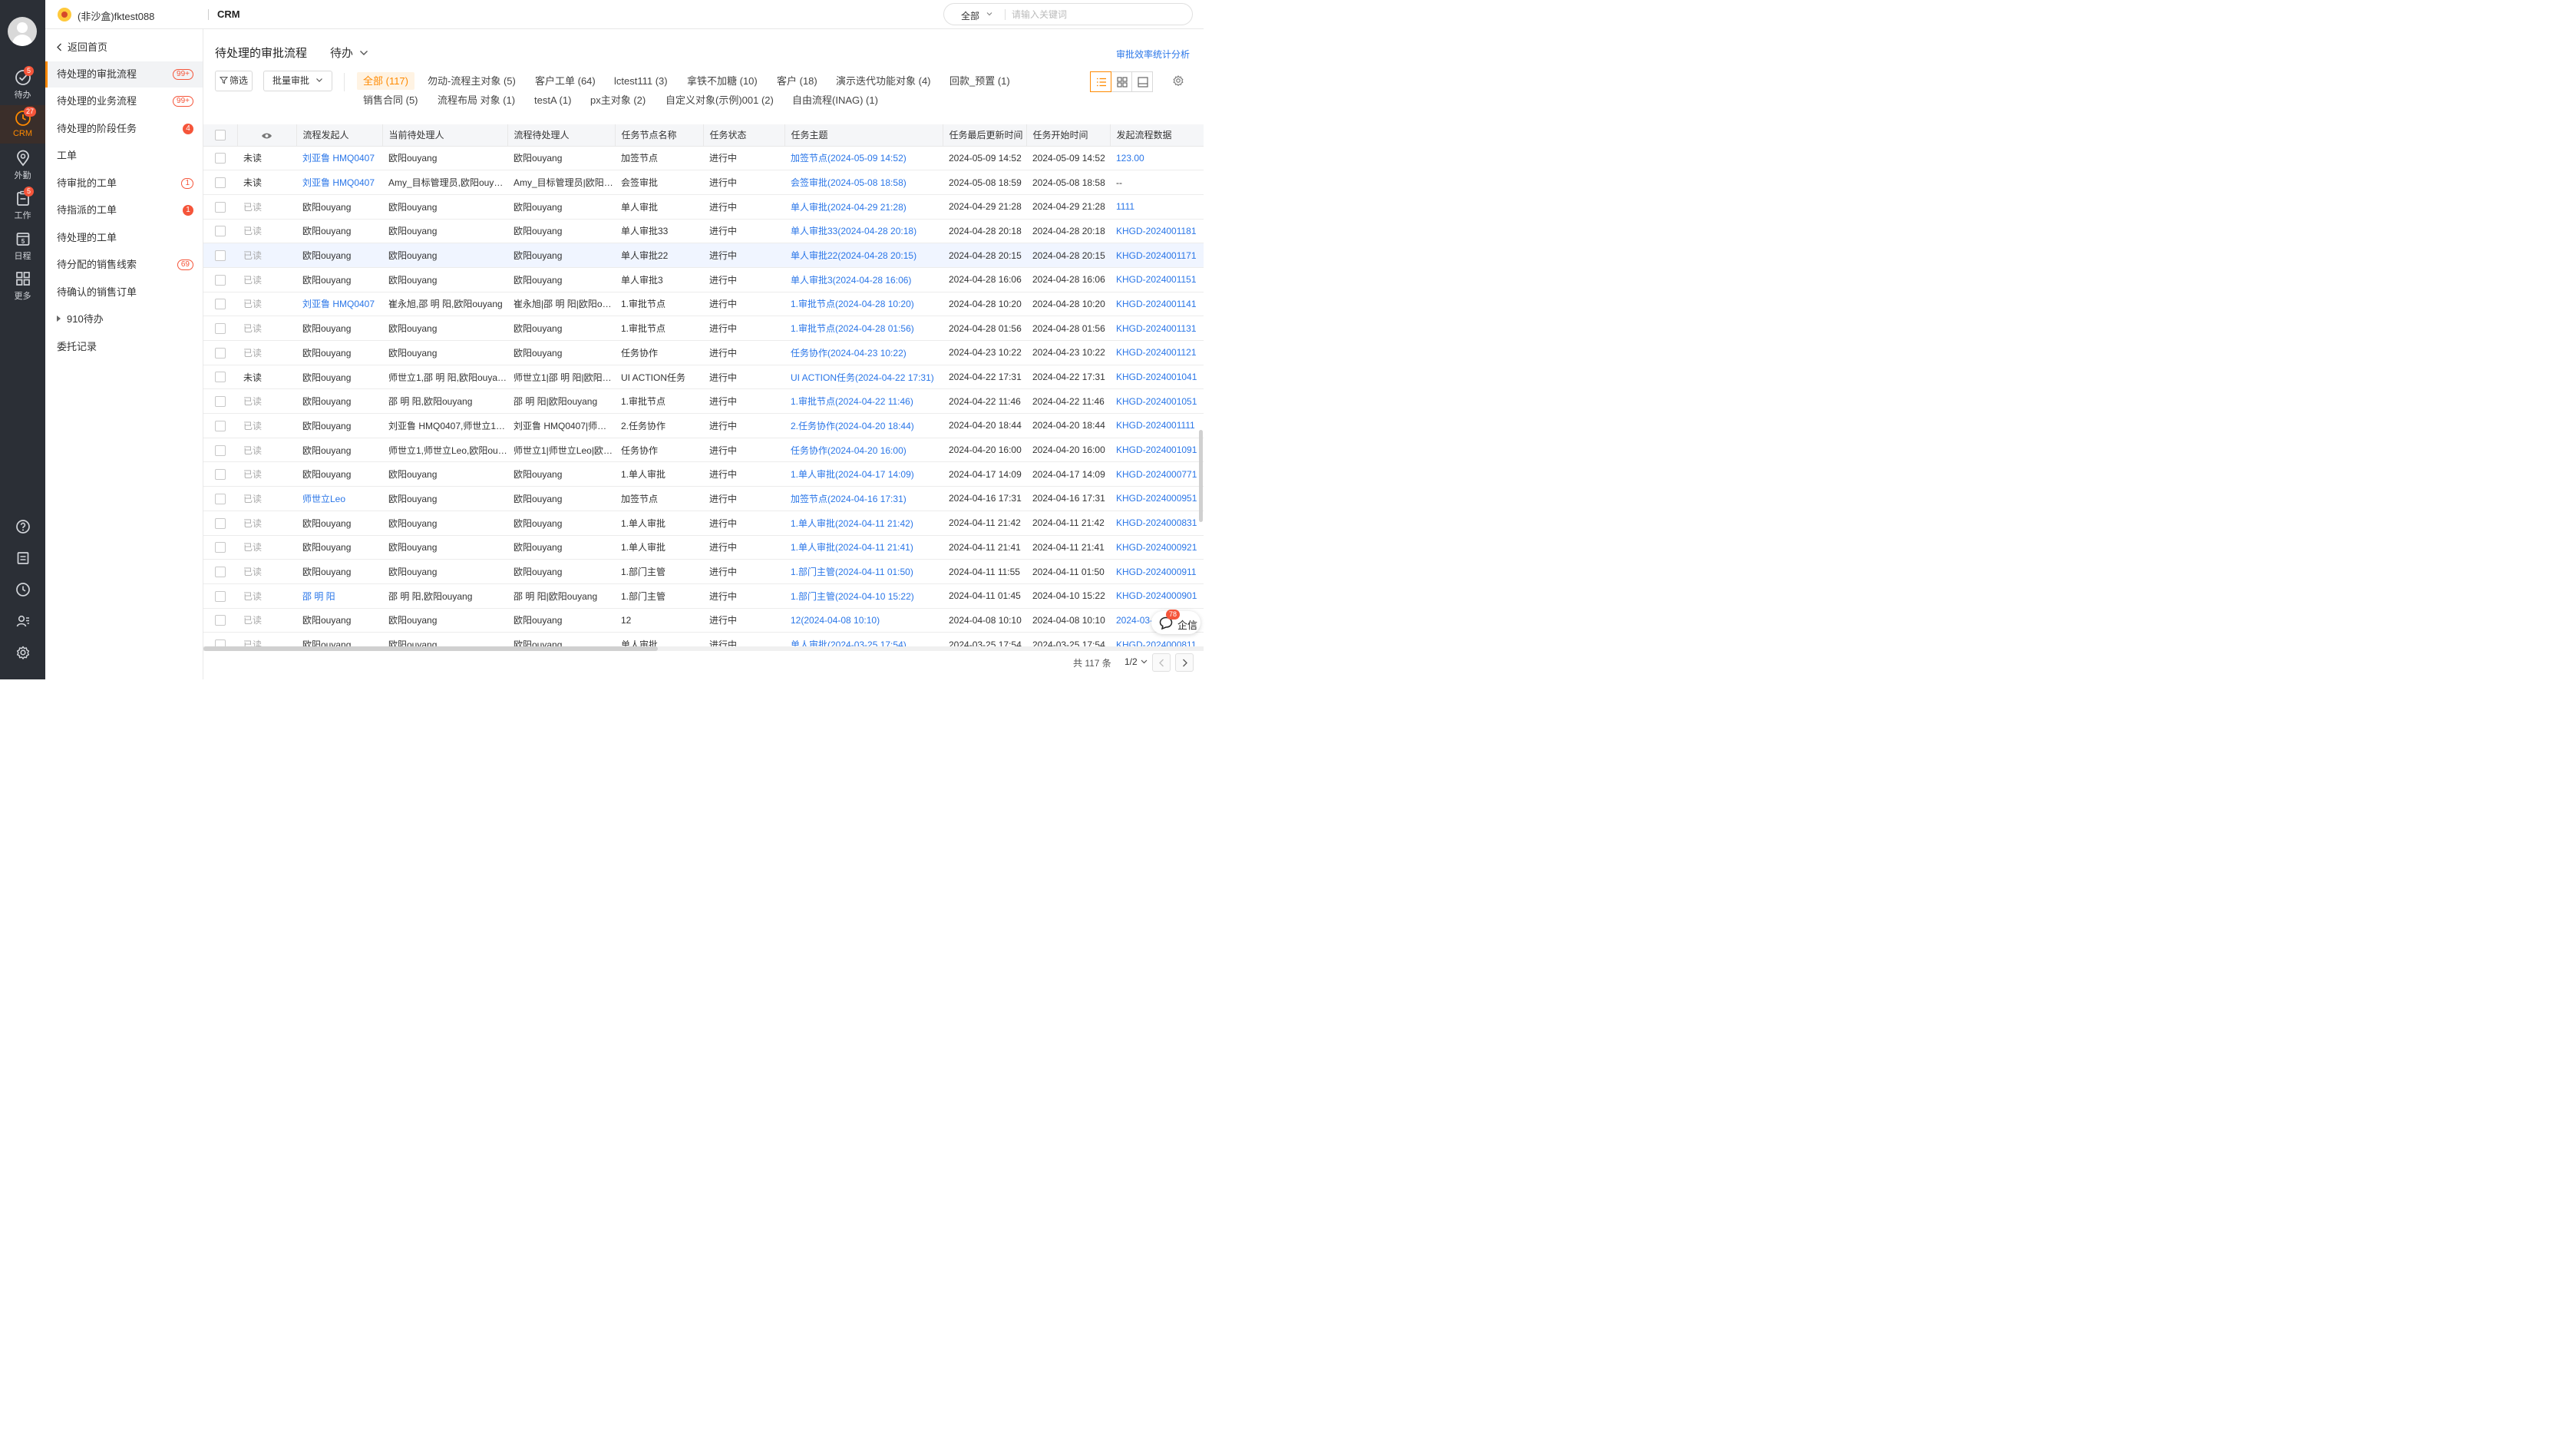  Describe the element at coordinates (339, 596) in the screenshot. I see `cell-initiator: 邵 明 阳` at that location.